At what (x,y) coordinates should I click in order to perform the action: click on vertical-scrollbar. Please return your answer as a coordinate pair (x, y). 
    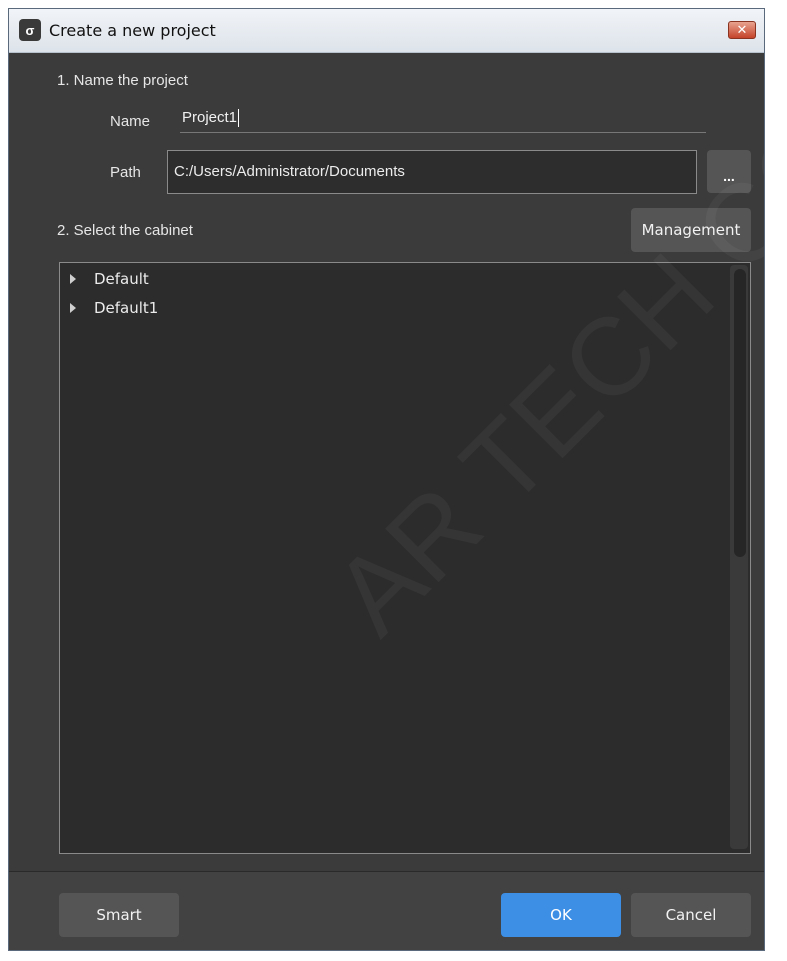
    Looking at the image, I should click on (739, 557).